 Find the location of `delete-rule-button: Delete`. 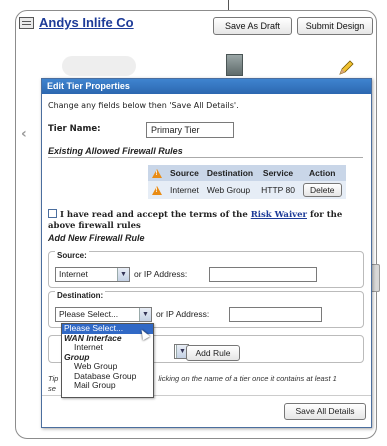

delete-rule-button: Delete is located at coordinates (322, 190).